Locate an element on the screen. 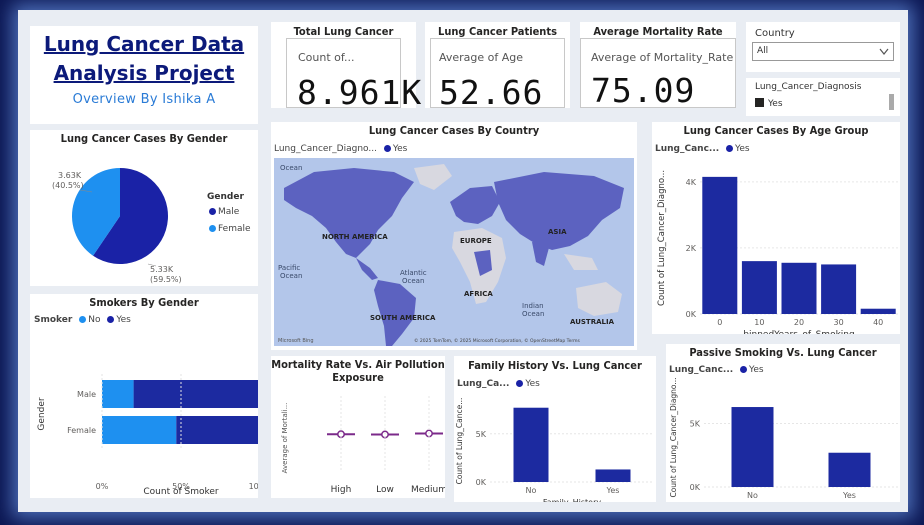  legend-label: Yes is located at coordinates (400, 149).